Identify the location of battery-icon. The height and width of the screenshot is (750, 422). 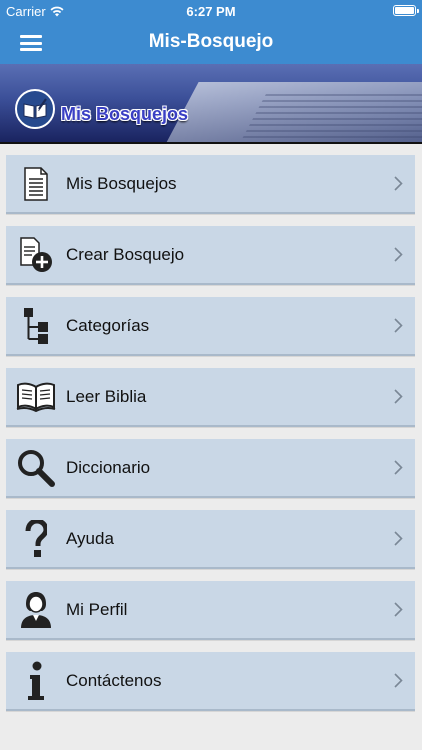
(406, 10).